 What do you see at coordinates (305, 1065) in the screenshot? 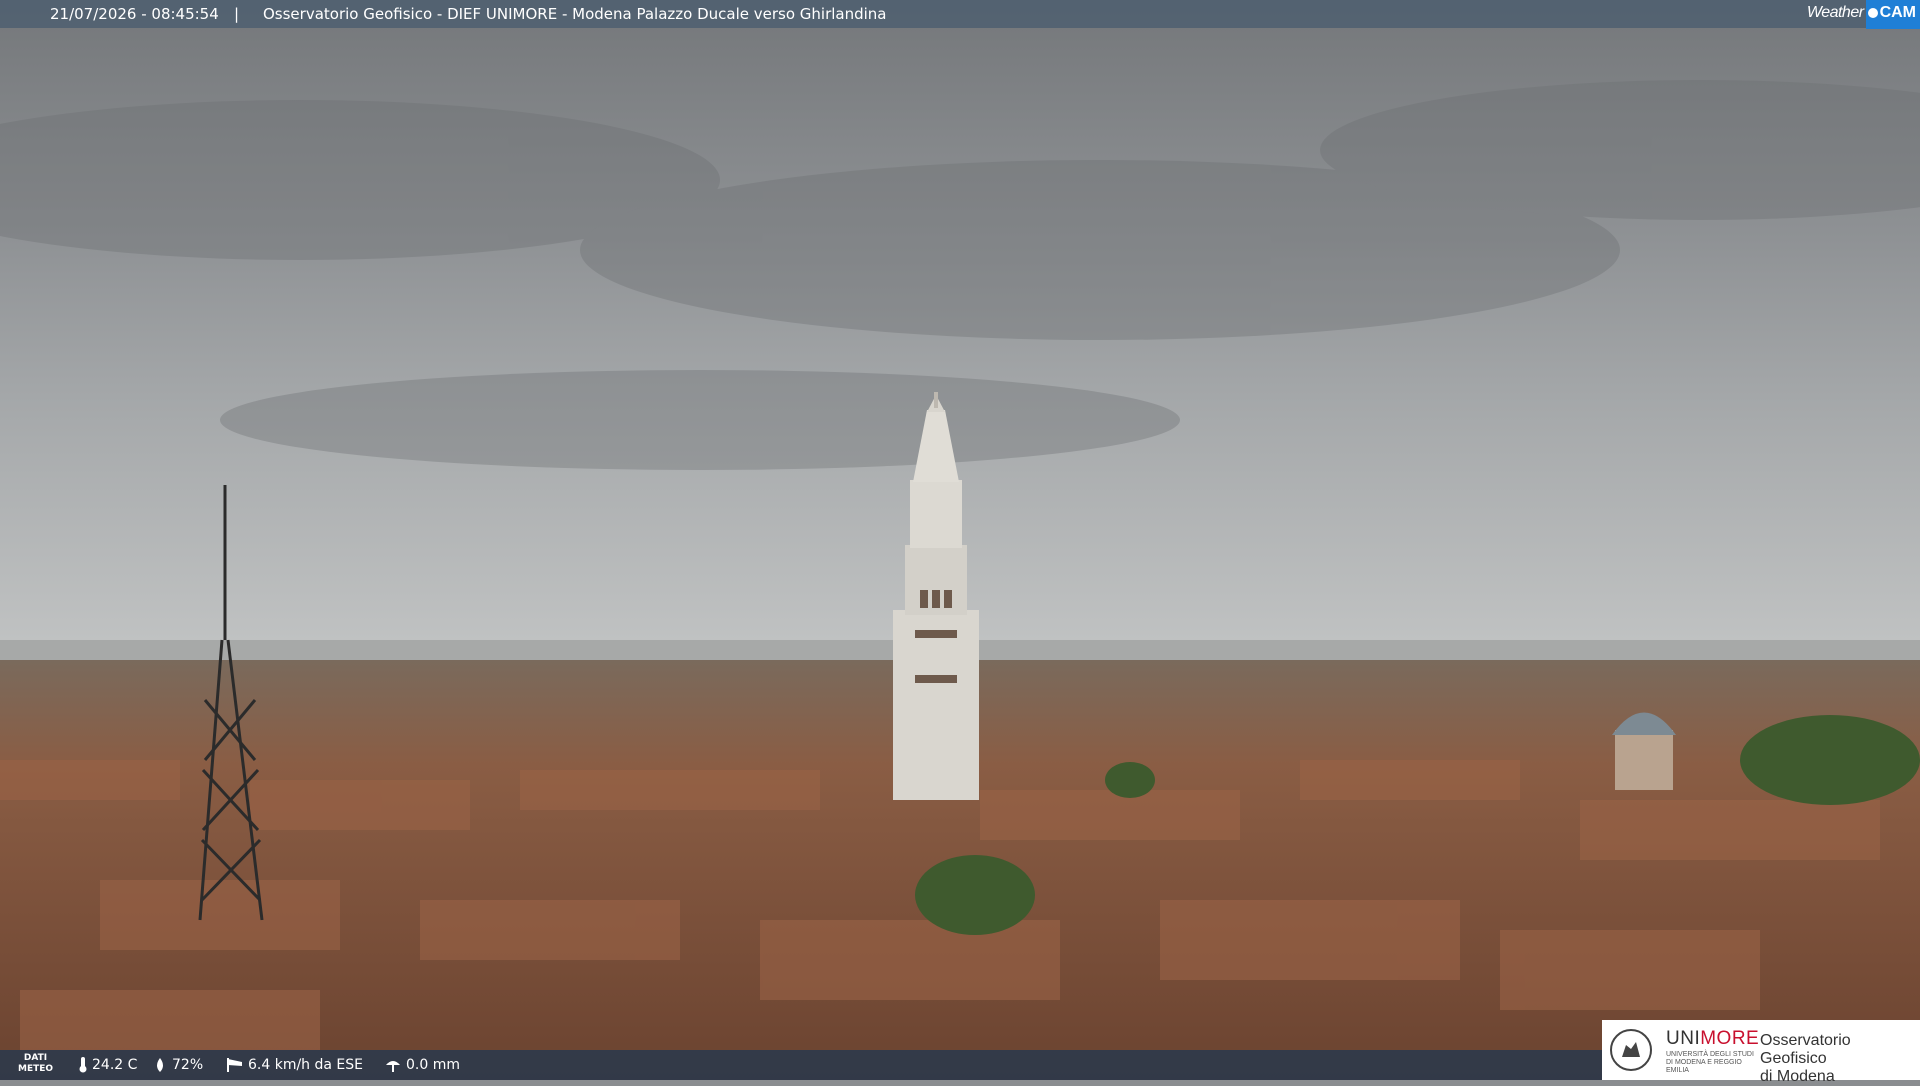
I see `wind-value: 6.4 km/h da ESE` at bounding box center [305, 1065].